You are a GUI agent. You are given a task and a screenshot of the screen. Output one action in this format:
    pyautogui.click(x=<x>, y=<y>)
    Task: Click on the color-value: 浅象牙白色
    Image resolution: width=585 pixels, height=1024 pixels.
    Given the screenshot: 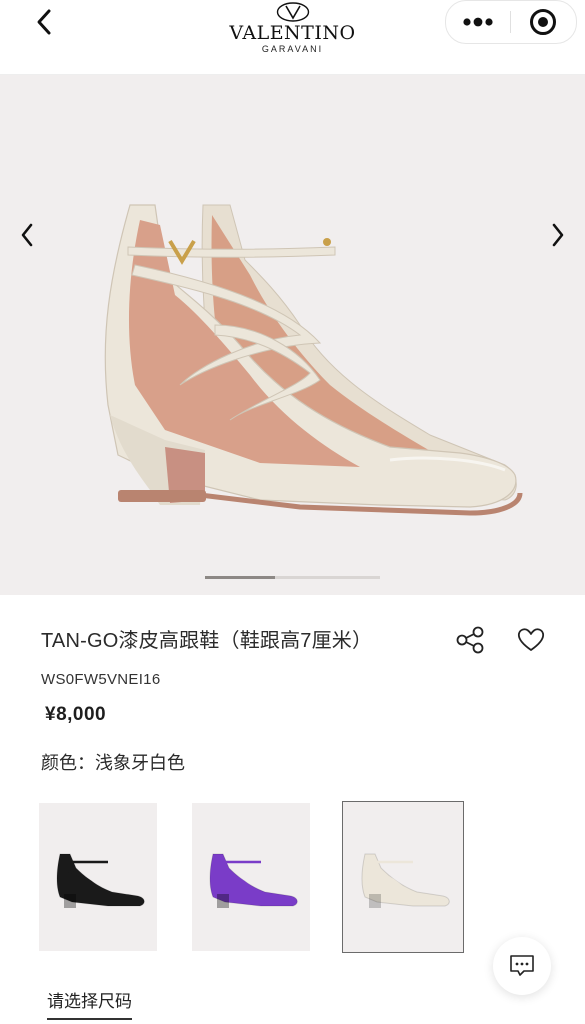 What is the action you would take?
    pyautogui.click(x=140, y=763)
    